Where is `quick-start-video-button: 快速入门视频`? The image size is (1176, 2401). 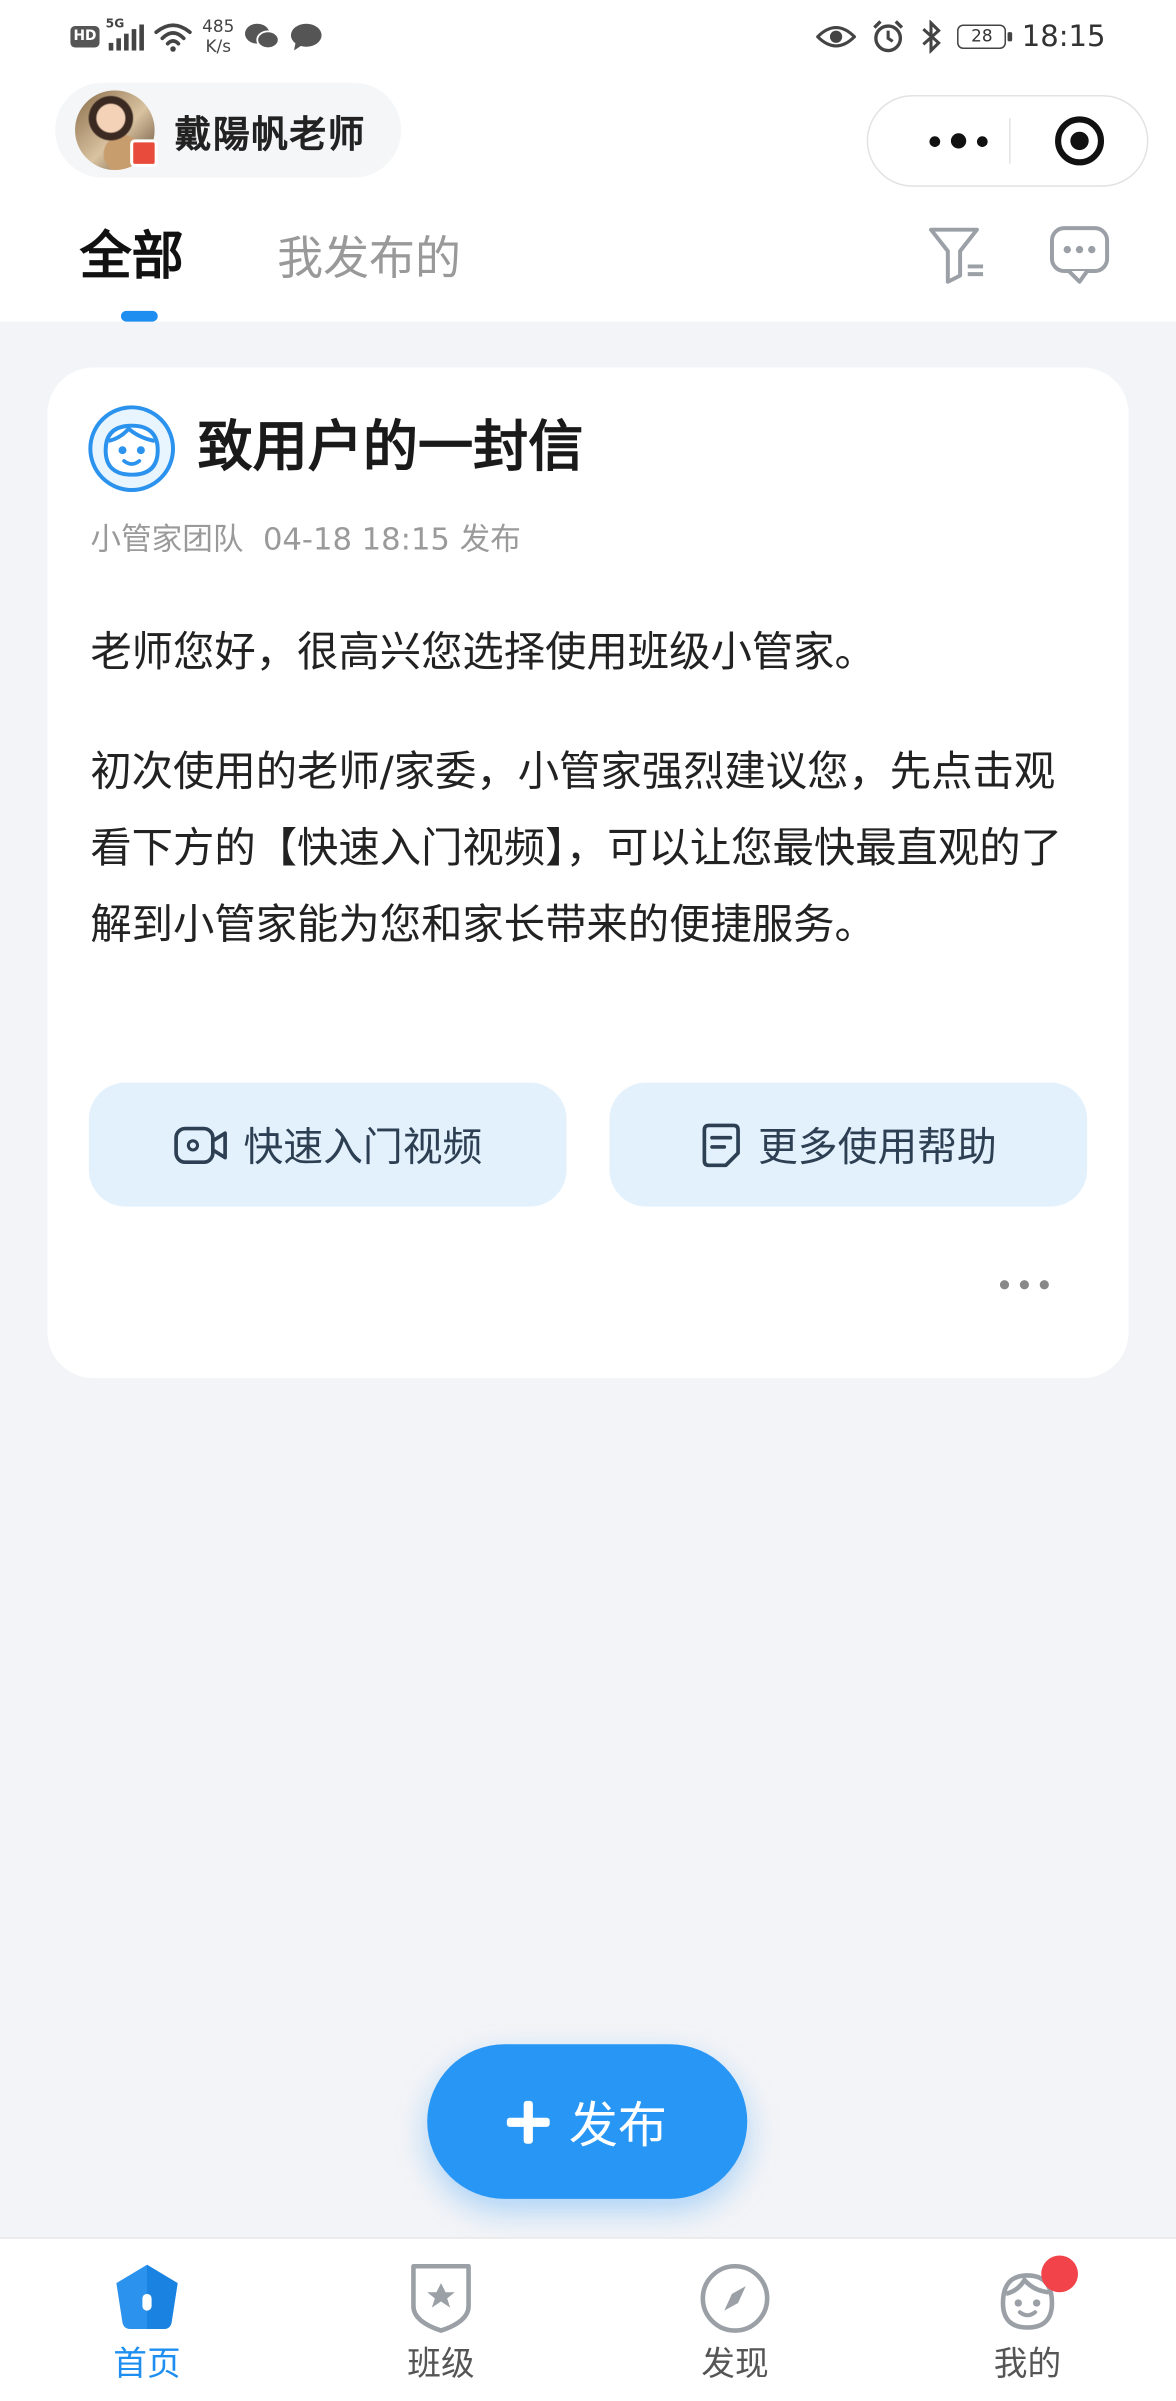 quick-start-video-button: 快速入门视频 is located at coordinates (327, 1144).